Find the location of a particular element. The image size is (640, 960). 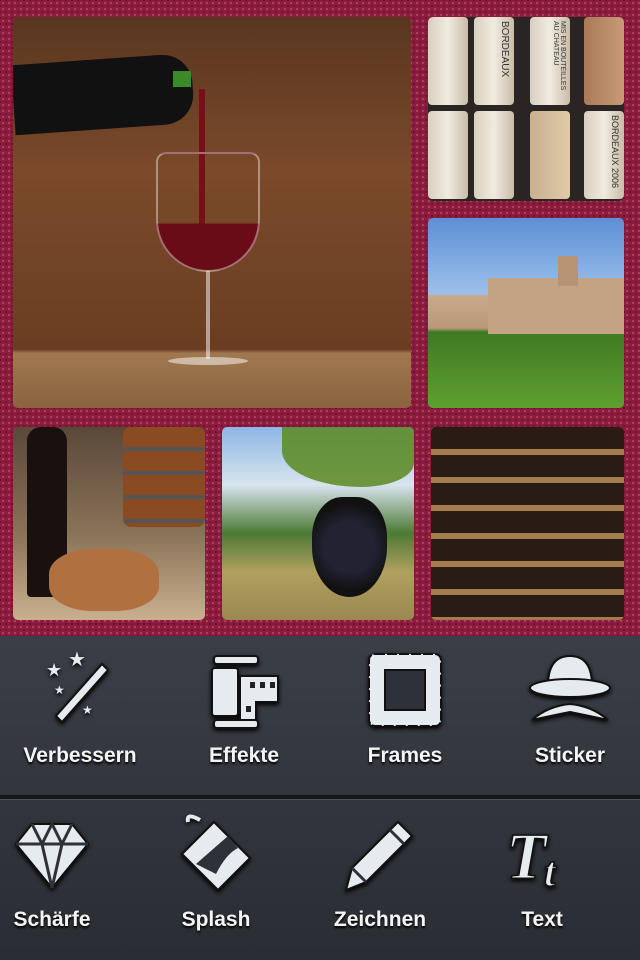

grape-bunch is located at coordinates (349, 547).